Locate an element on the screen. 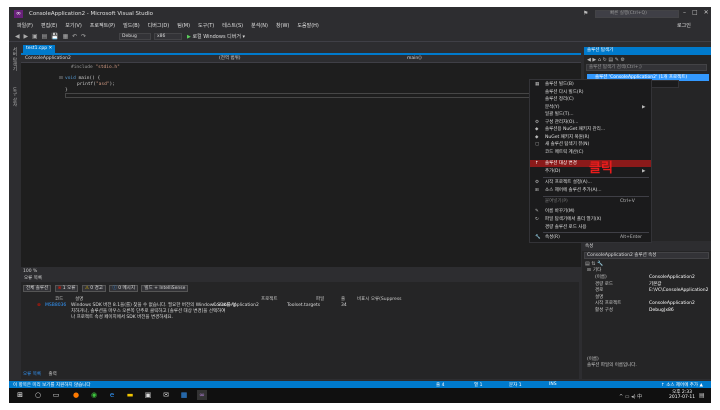 This screenshot has width=720, height=410. prop-row: 설명 is located at coordinates (649, 298).